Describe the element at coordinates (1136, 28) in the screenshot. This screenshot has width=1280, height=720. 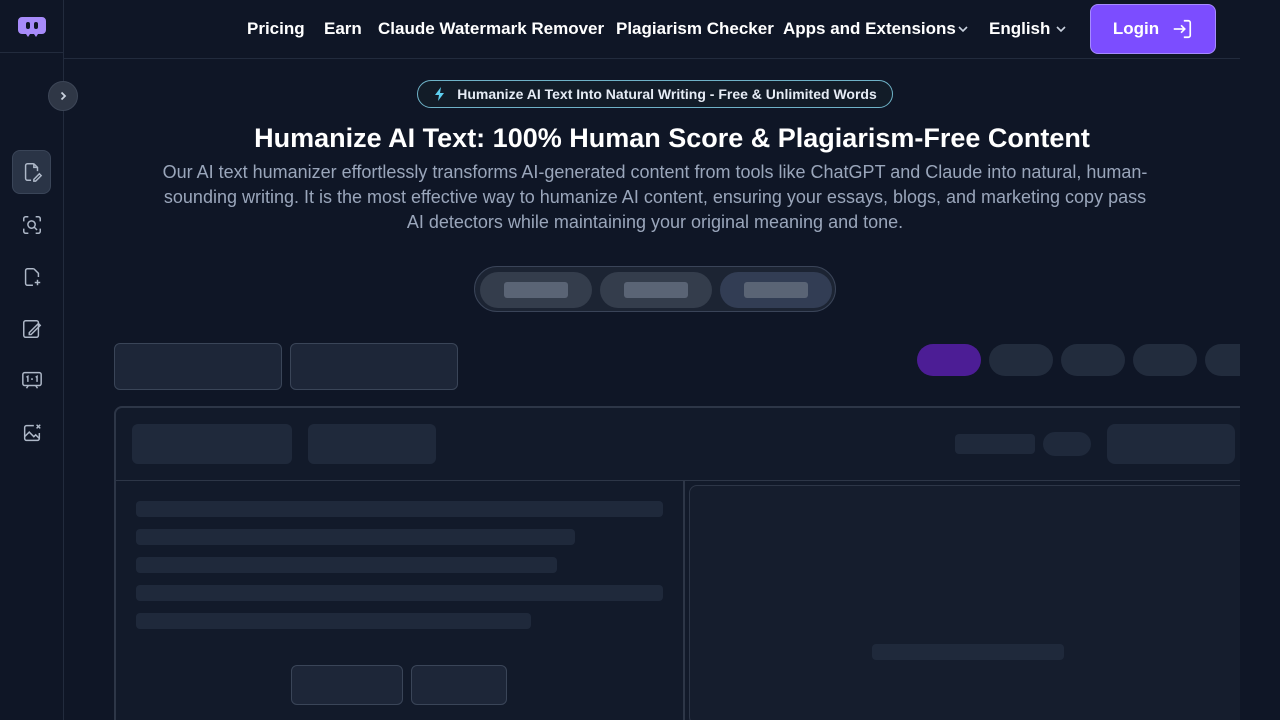
I see `login-label: Login` at that location.